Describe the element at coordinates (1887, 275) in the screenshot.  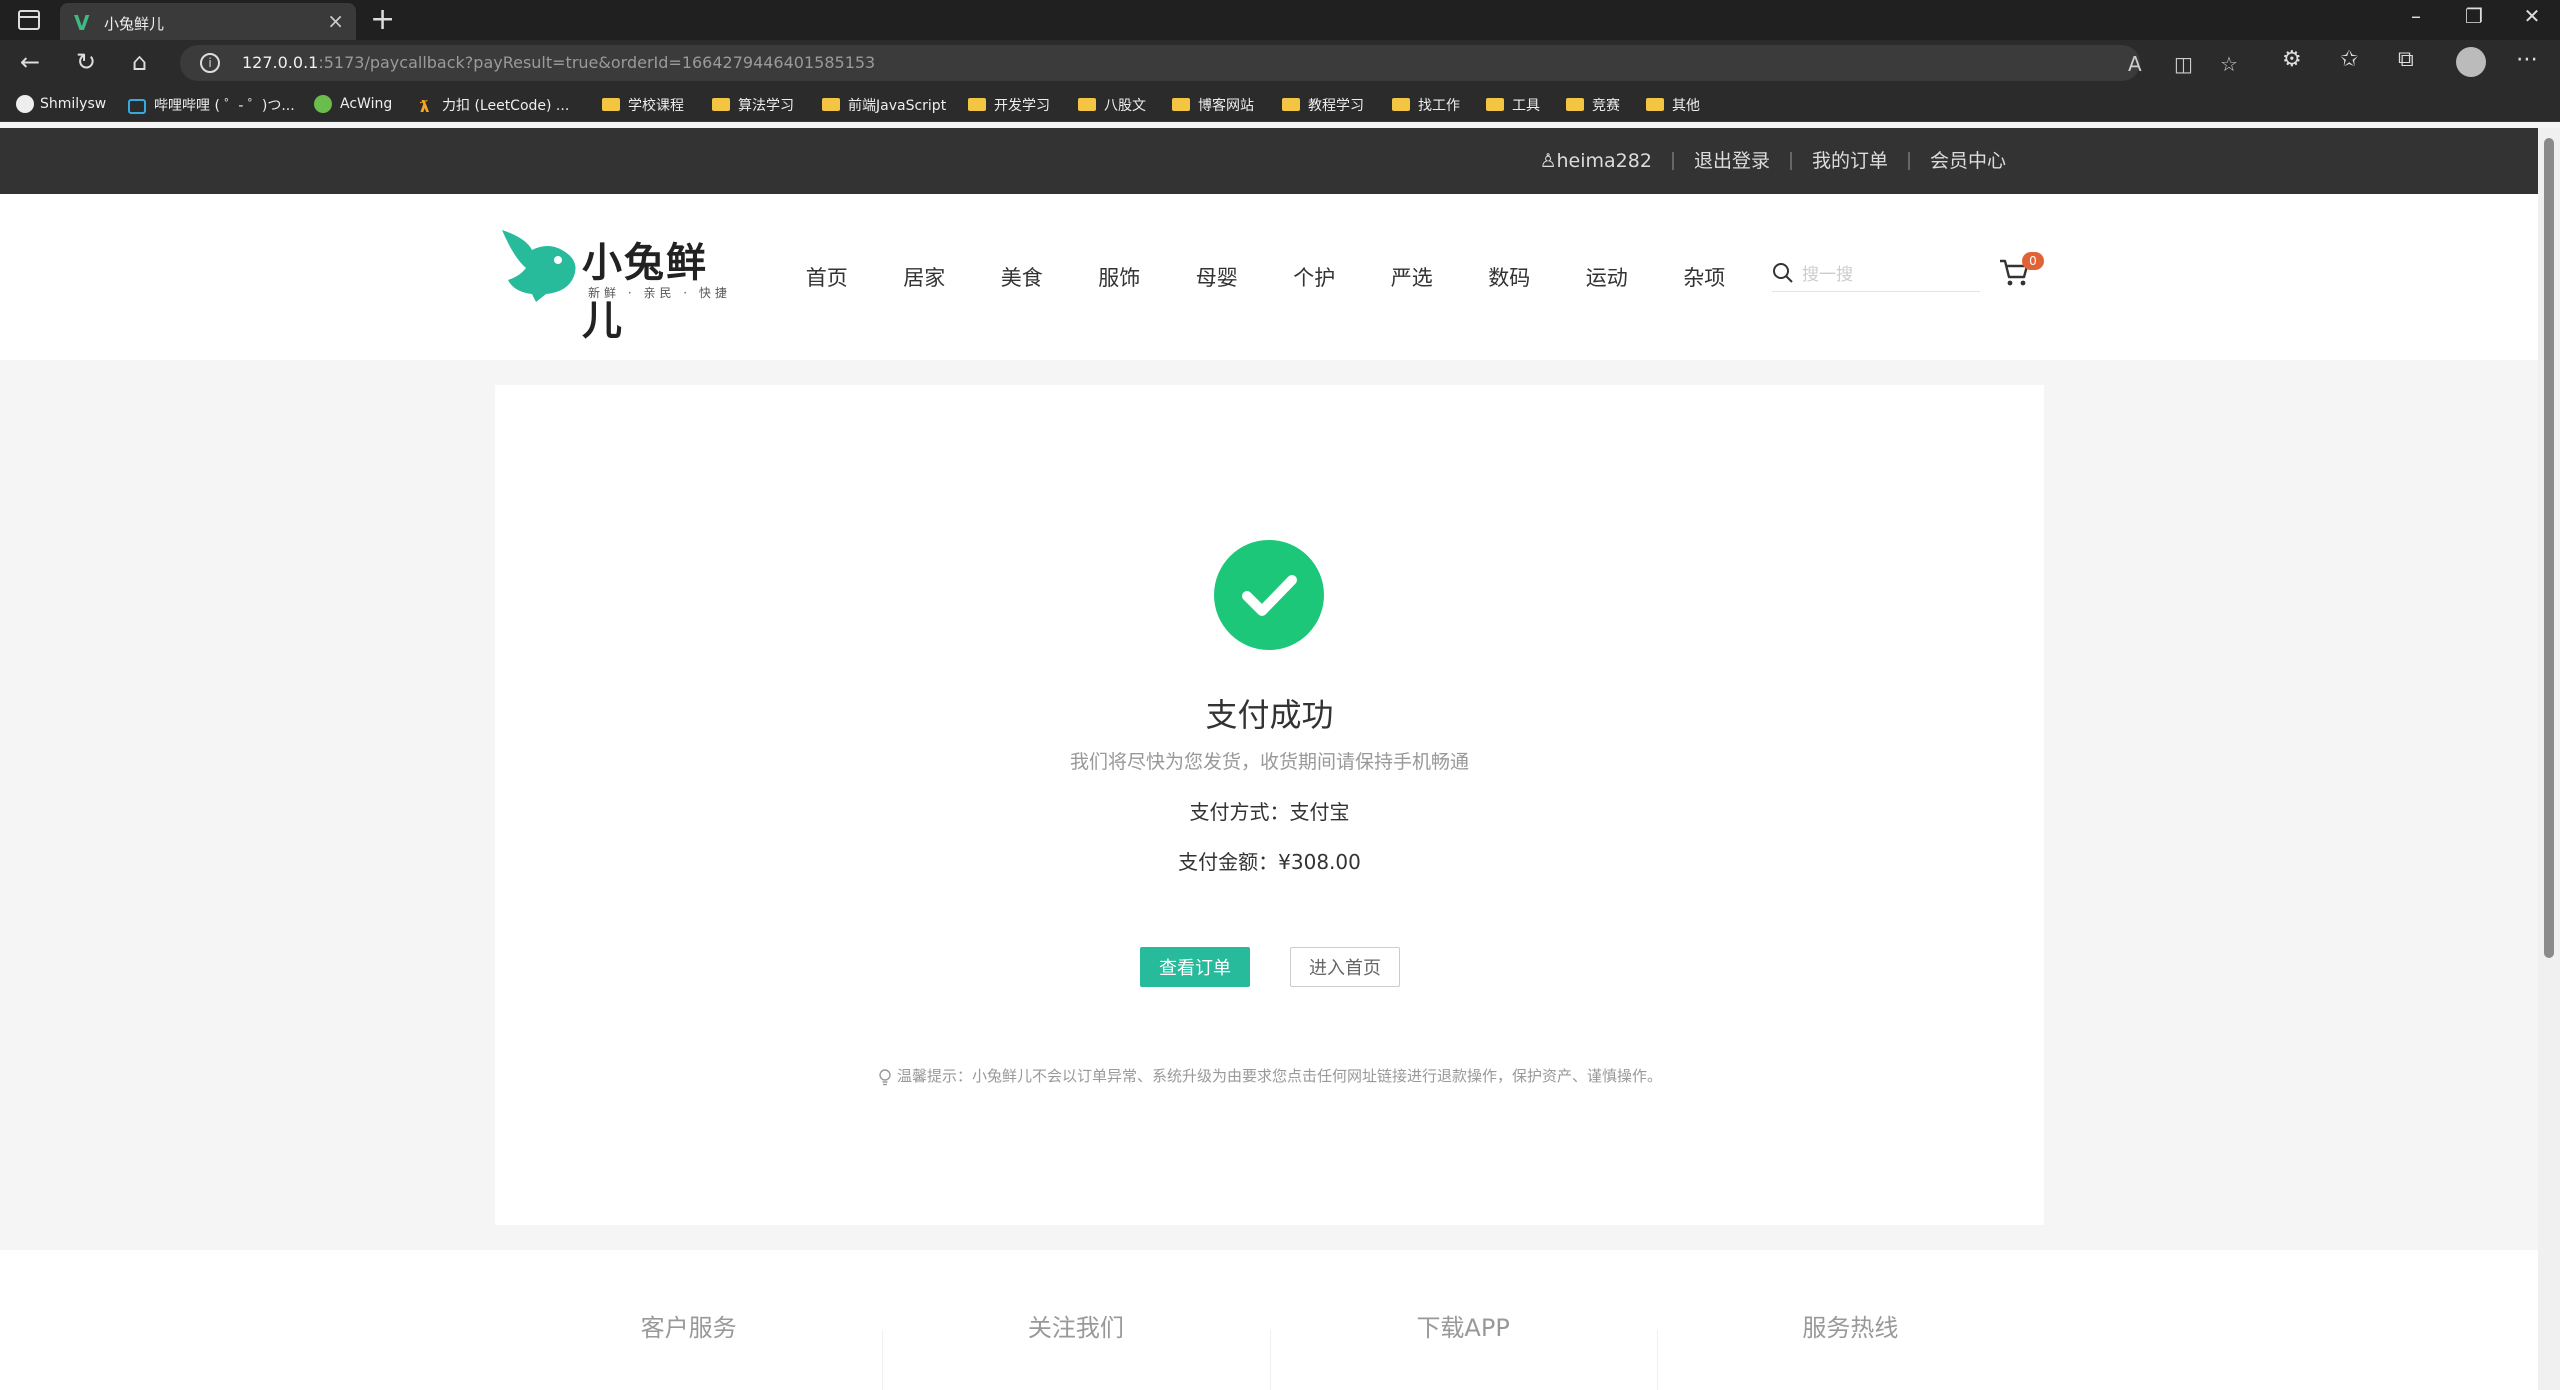
I see `search-input` at that location.